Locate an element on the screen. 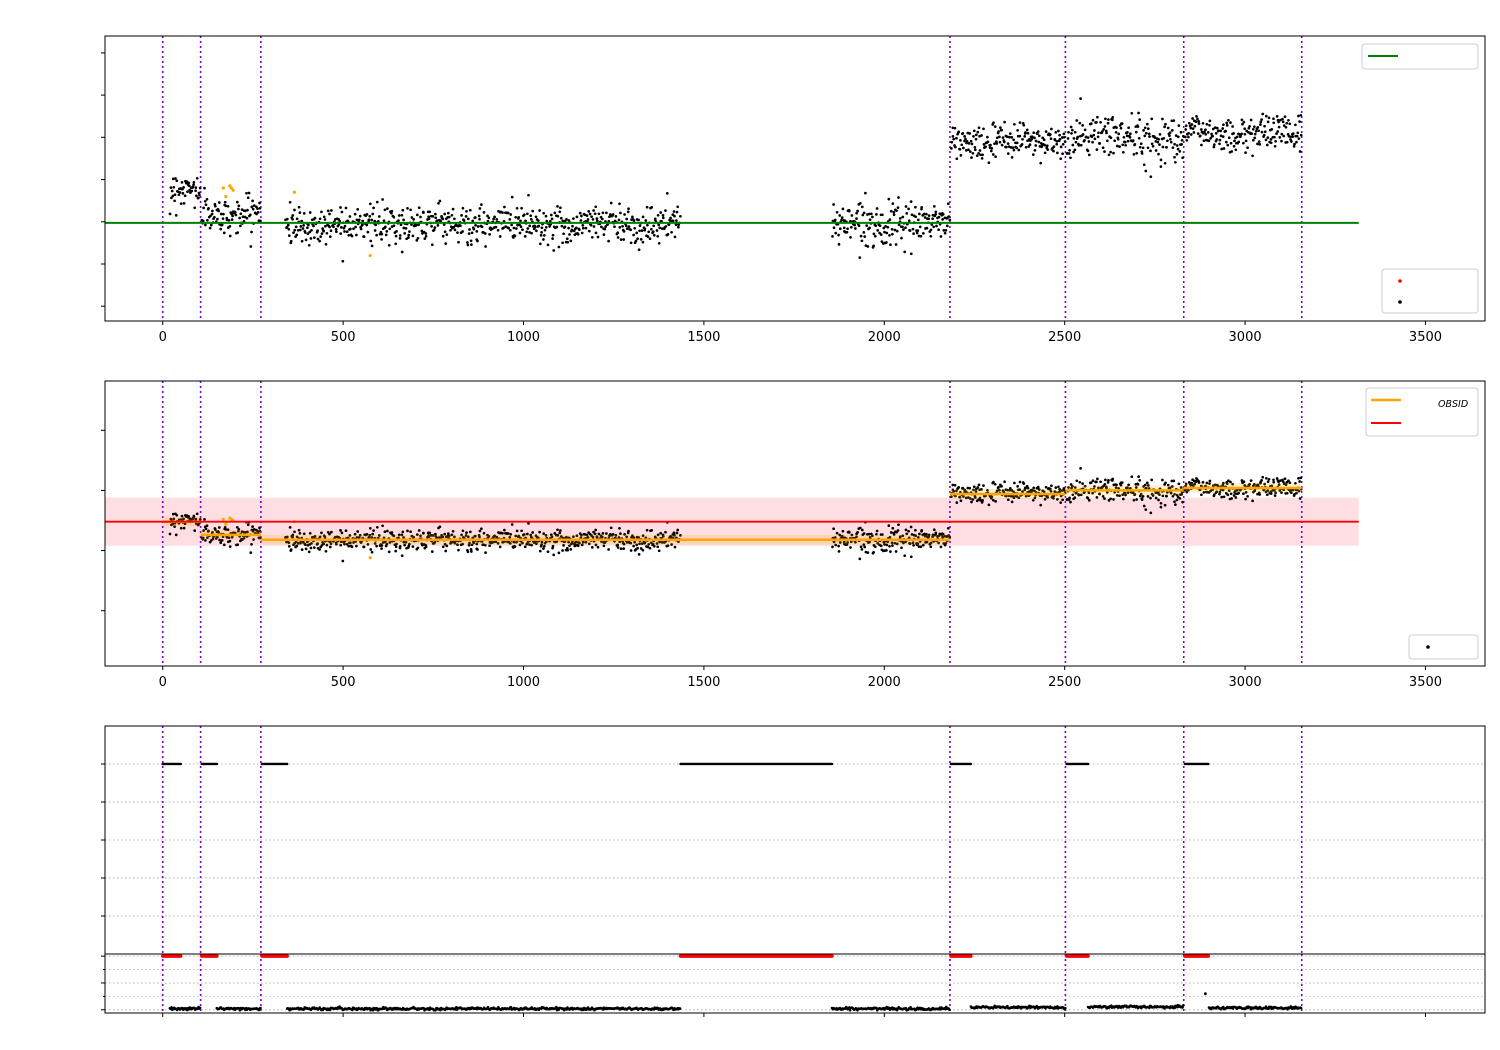 The width and height of the screenshot is (1500, 1050). not-kalman-flag-point is located at coordinates (971, 764).